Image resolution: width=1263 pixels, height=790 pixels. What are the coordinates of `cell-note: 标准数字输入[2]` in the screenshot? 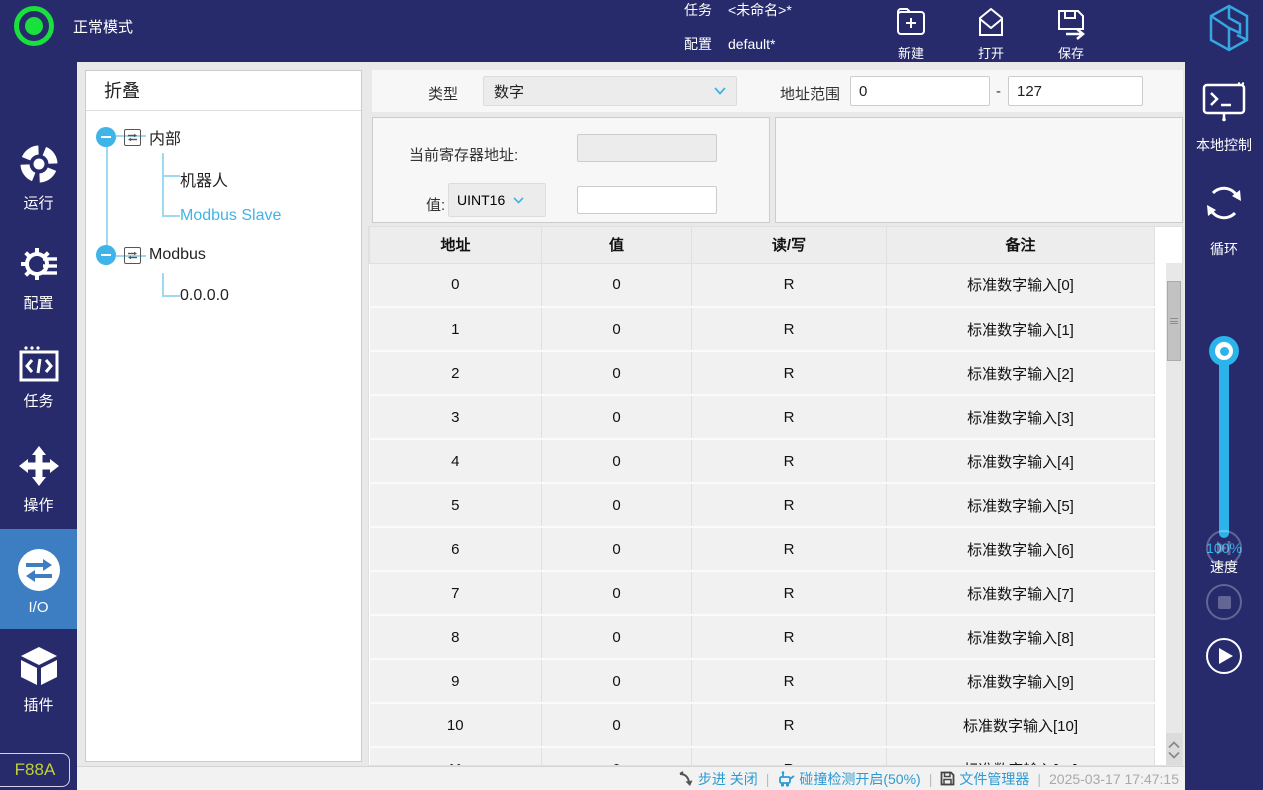 It's located at (1020, 373).